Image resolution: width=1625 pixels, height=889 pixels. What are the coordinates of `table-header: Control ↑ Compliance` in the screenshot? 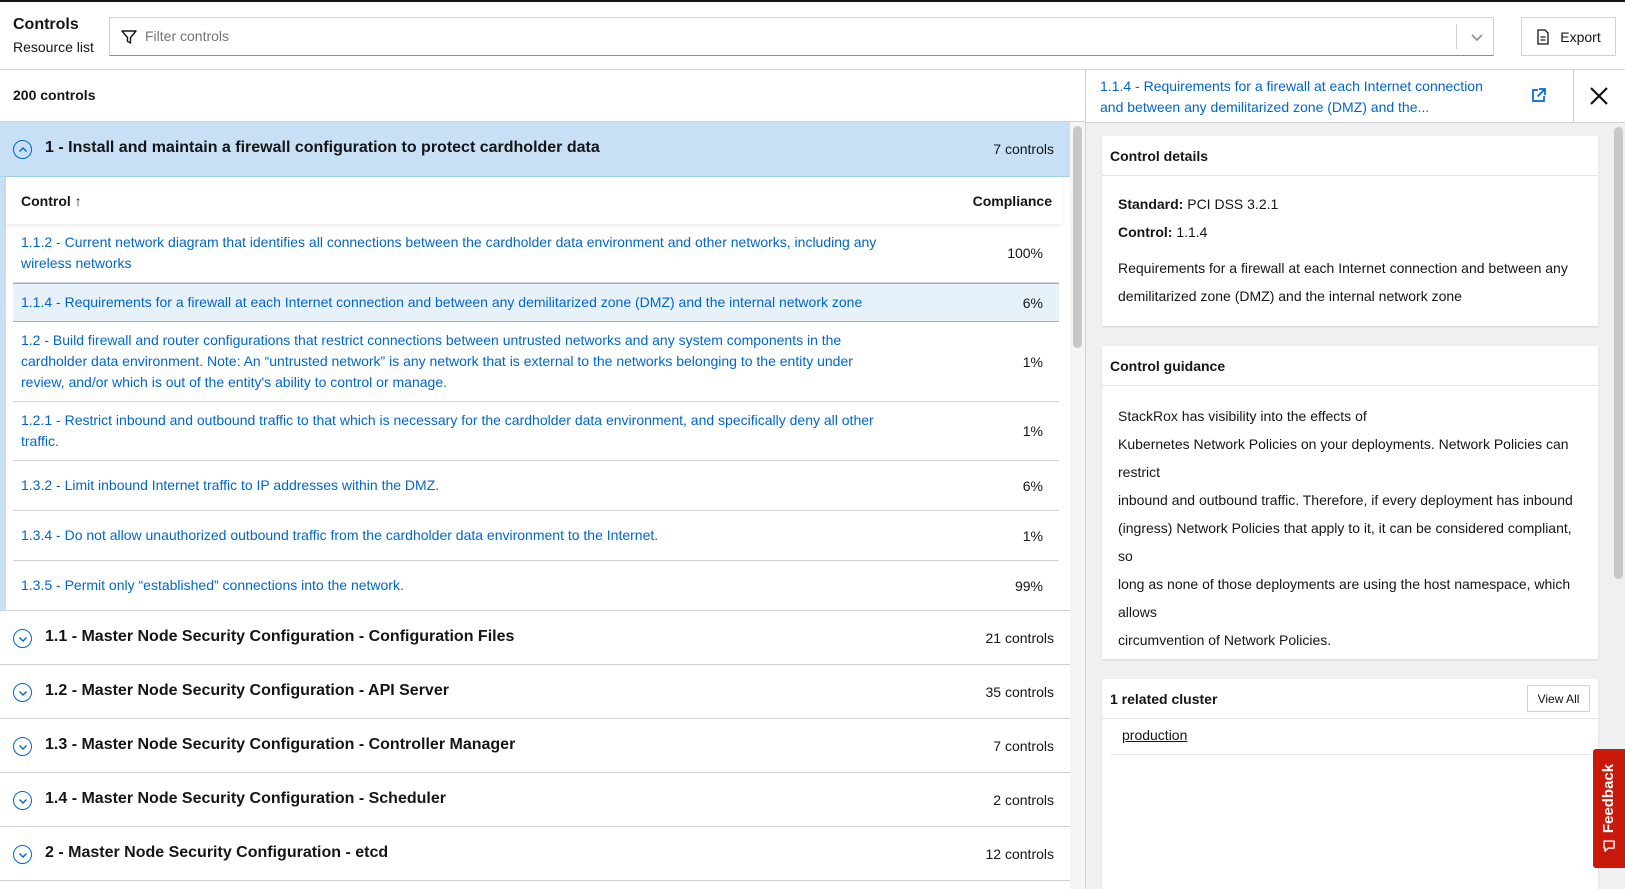 It's located at (534, 200).